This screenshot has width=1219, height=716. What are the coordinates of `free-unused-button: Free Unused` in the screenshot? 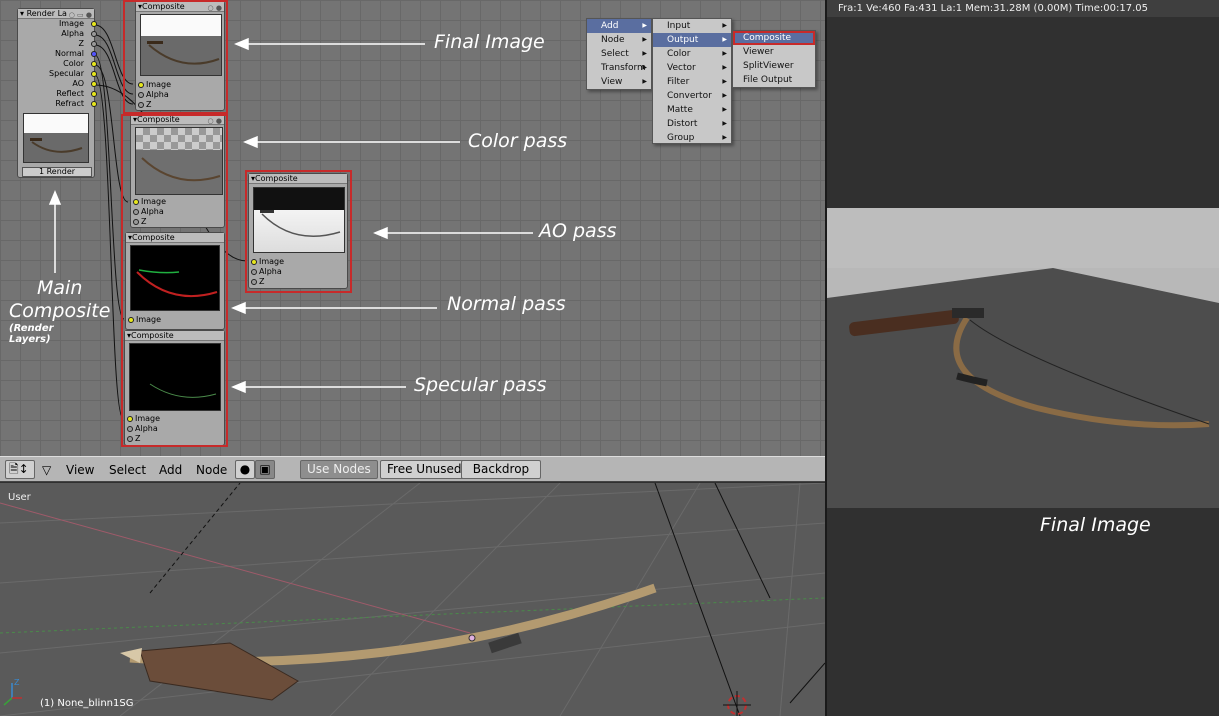 It's located at (424, 469).